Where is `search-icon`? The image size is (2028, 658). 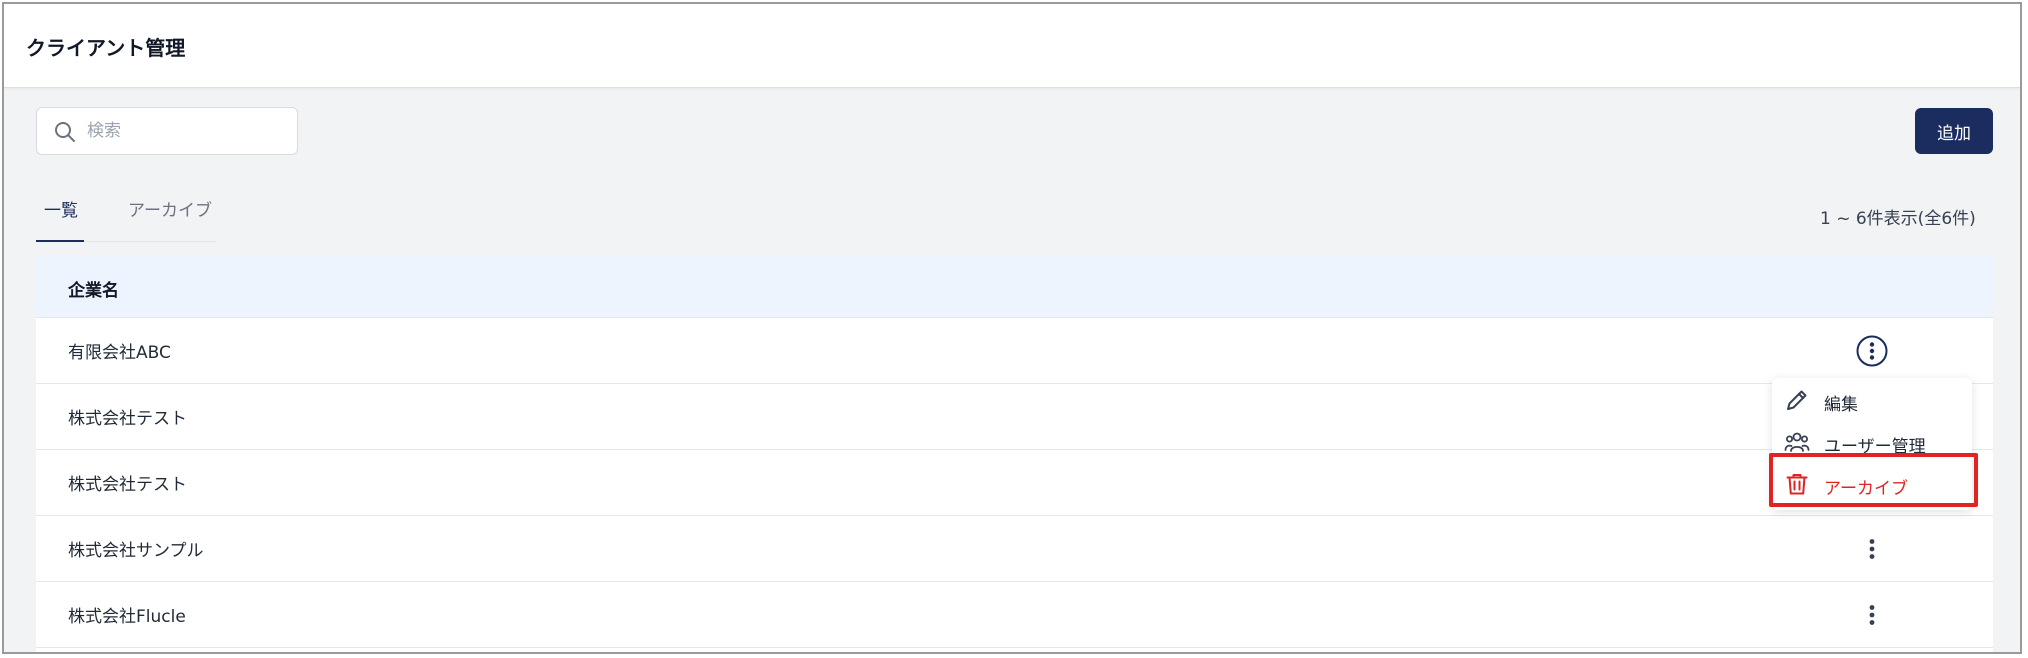
search-icon is located at coordinates (65, 132).